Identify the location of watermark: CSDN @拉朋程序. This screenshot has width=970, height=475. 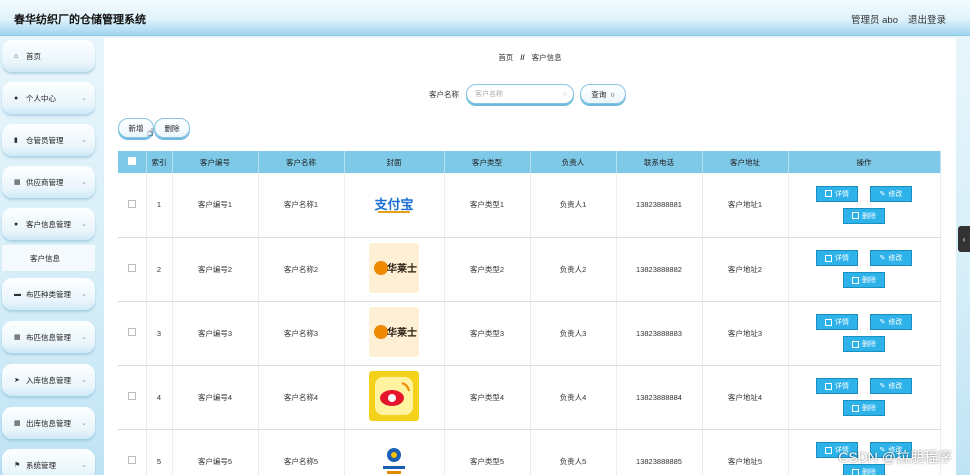
(895, 457).